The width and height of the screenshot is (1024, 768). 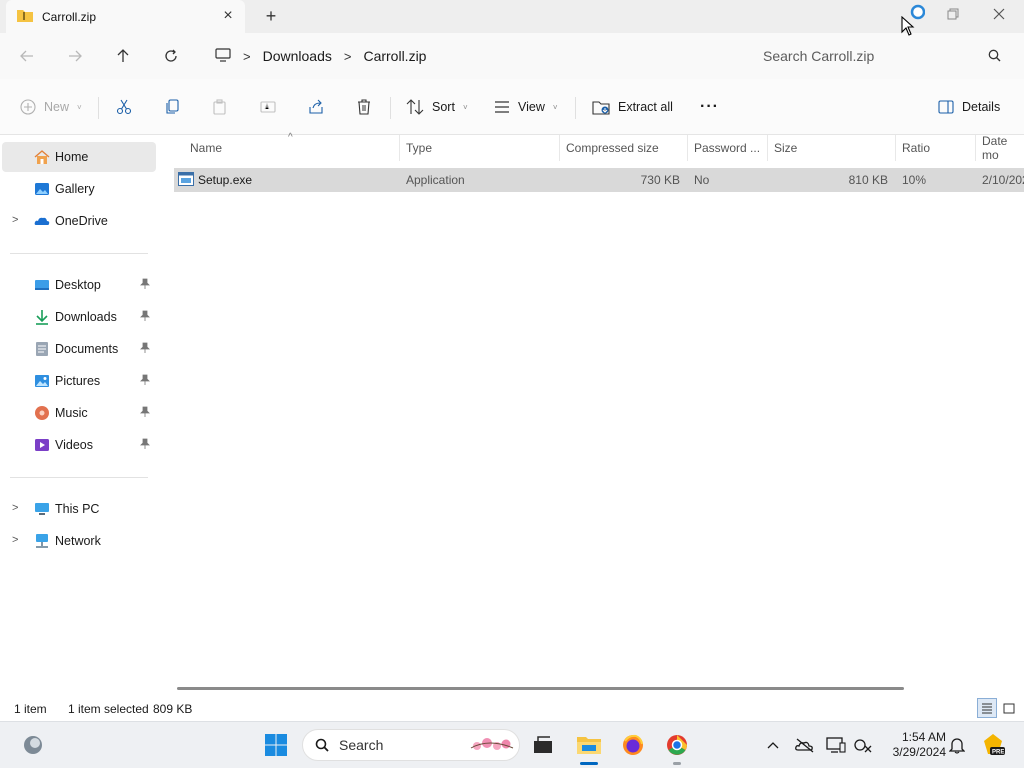 What do you see at coordinates (81, 221) in the screenshot?
I see `sidebar-label: OneDrive` at bounding box center [81, 221].